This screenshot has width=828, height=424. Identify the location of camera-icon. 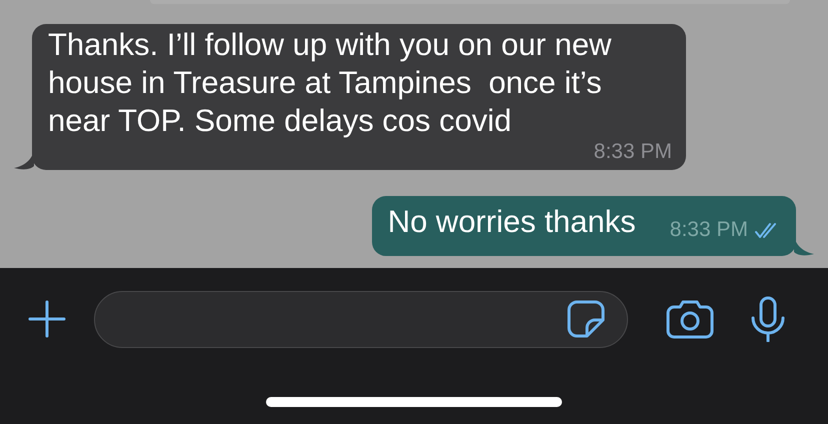
(690, 319).